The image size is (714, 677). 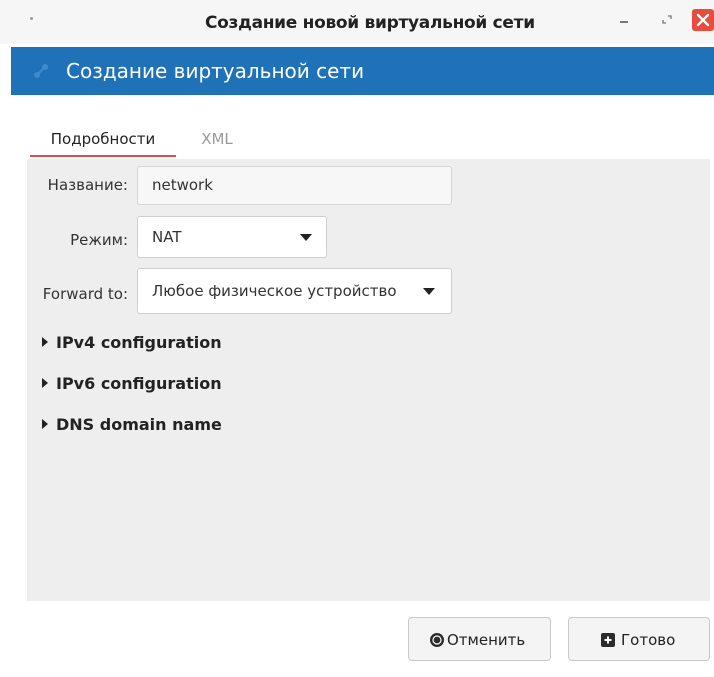 I want to click on tab-xml: XML, so click(x=217, y=139).